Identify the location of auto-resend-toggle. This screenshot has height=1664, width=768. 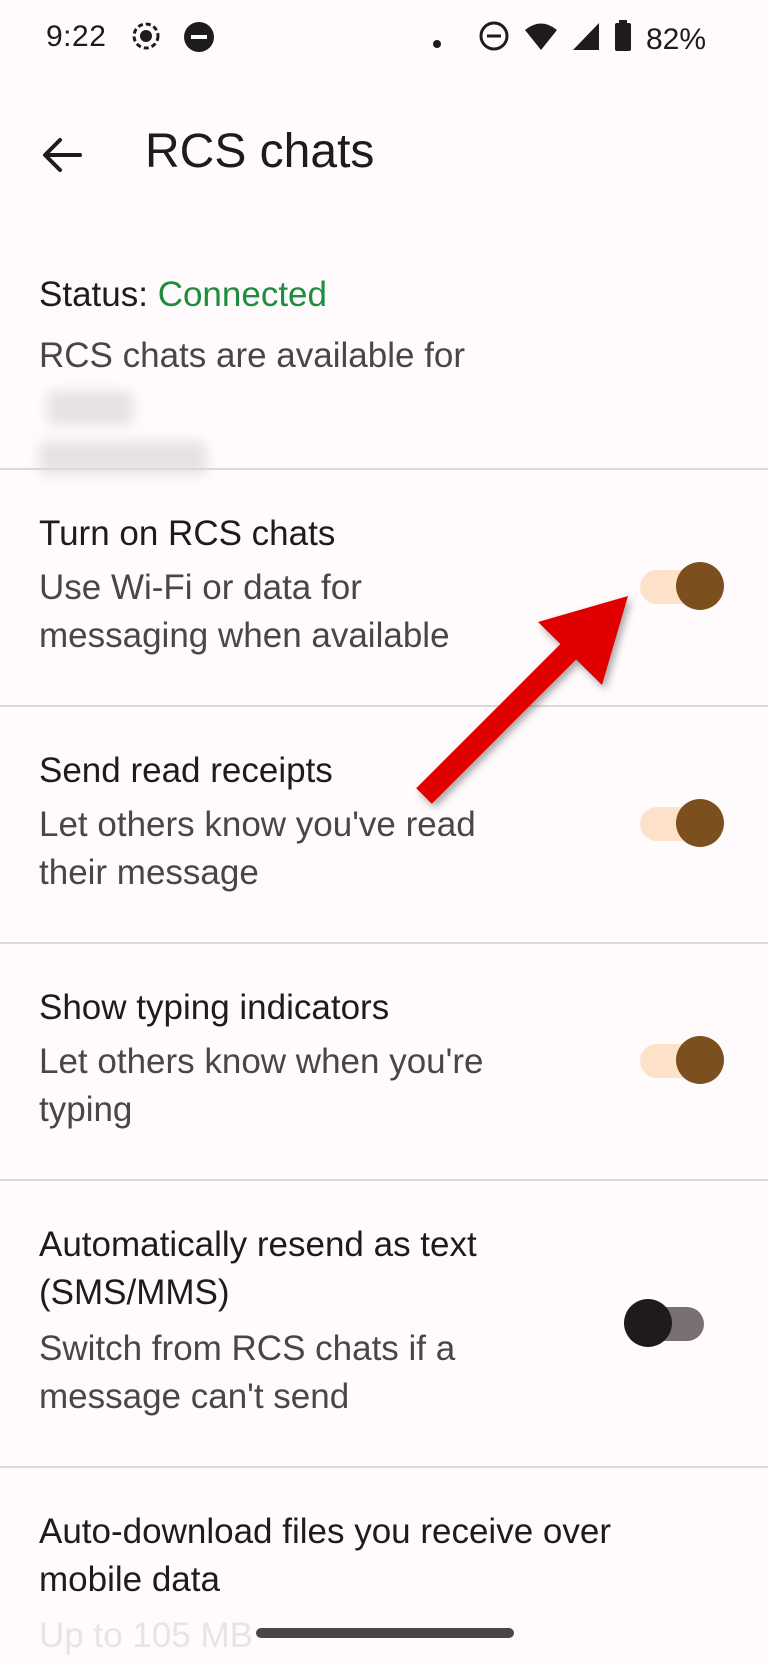
(666, 1323).